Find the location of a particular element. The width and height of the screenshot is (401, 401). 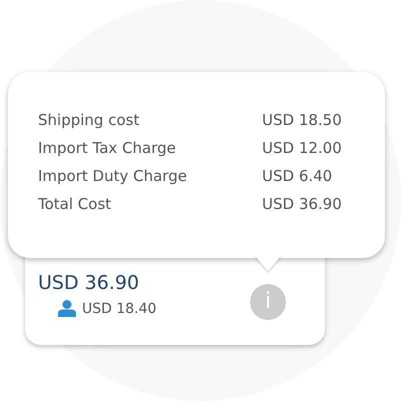

total-price: USD 36.90 is located at coordinates (89, 283).